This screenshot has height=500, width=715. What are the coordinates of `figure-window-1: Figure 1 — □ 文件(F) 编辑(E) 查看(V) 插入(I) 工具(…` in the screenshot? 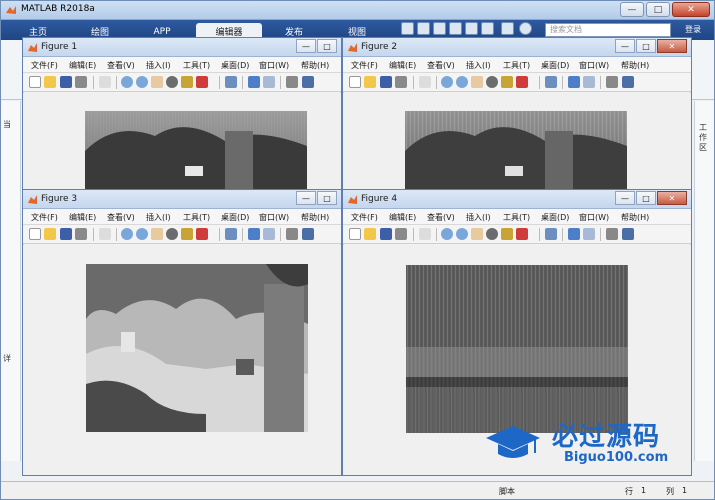 It's located at (182, 117).